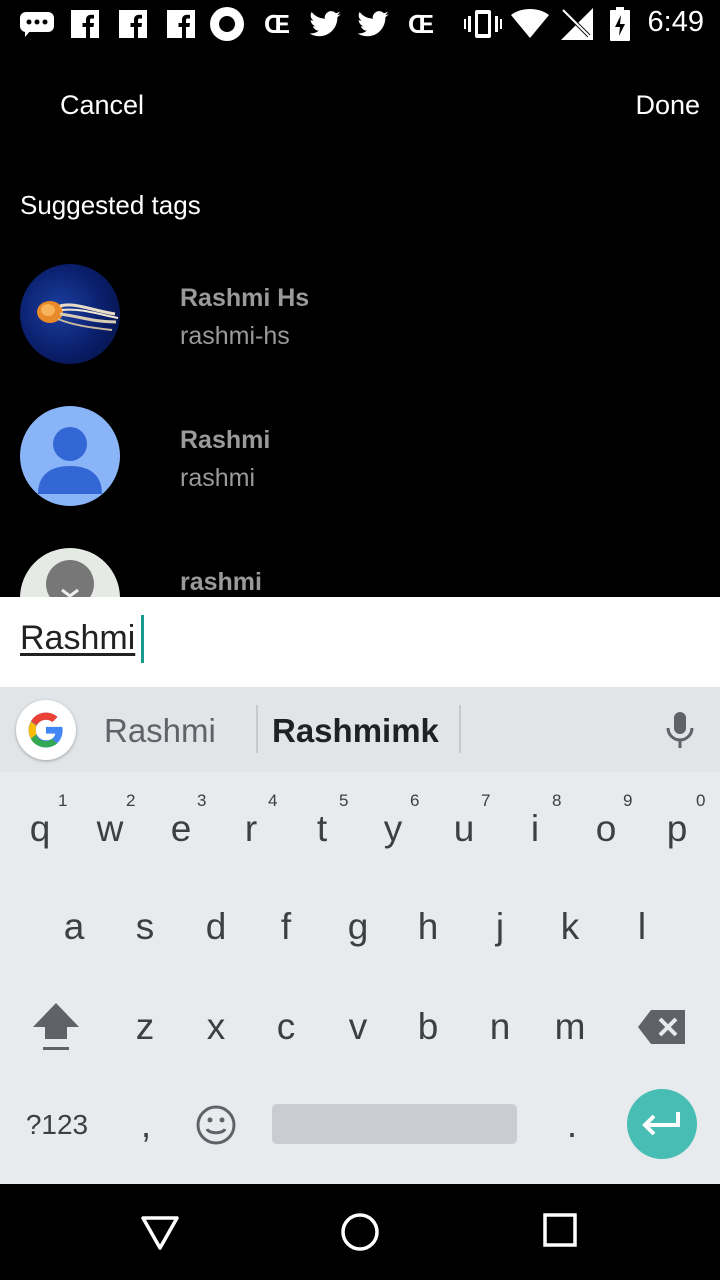  I want to click on key-f: f, so click(286, 927).